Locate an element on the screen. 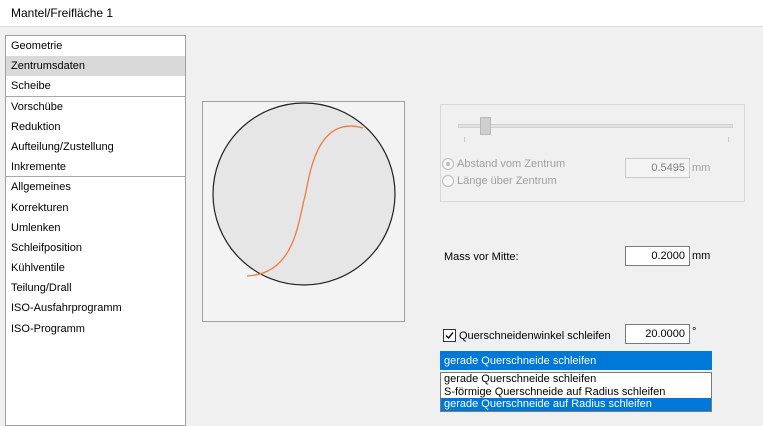 The height and width of the screenshot is (426, 763). mass-vor-mitte-field: 0.2000 is located at coordinates (657, 256).